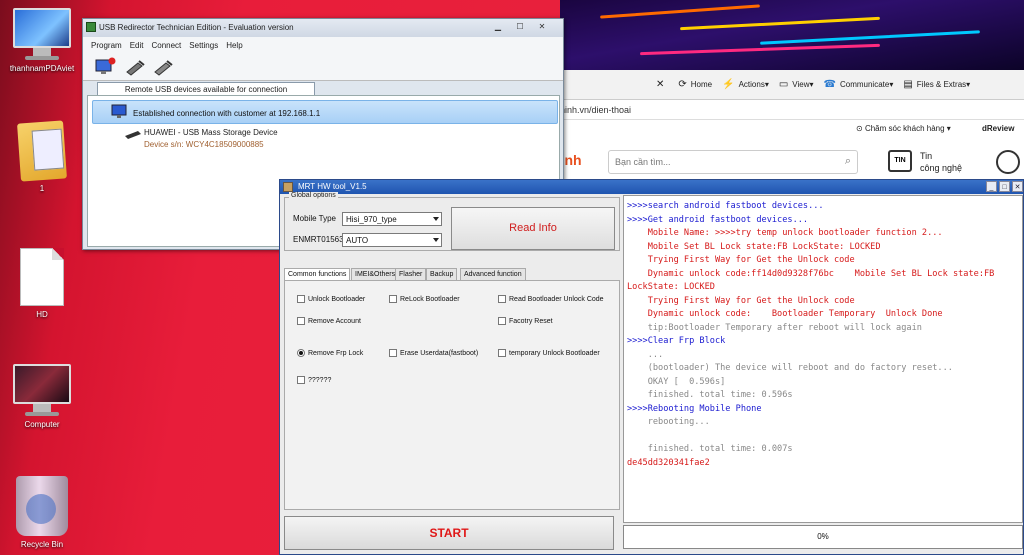  Describe the element at coordinates (203, 45) in the screenshot. I see `menu-settings: Settings` at that location.